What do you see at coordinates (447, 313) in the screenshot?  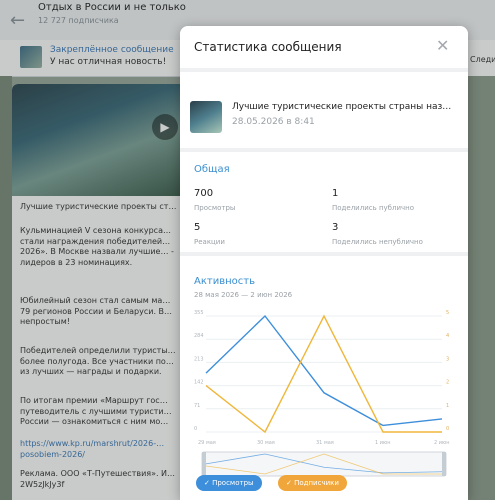 I see `y-right-tick-label: 5` at bounding box center [447, 313].